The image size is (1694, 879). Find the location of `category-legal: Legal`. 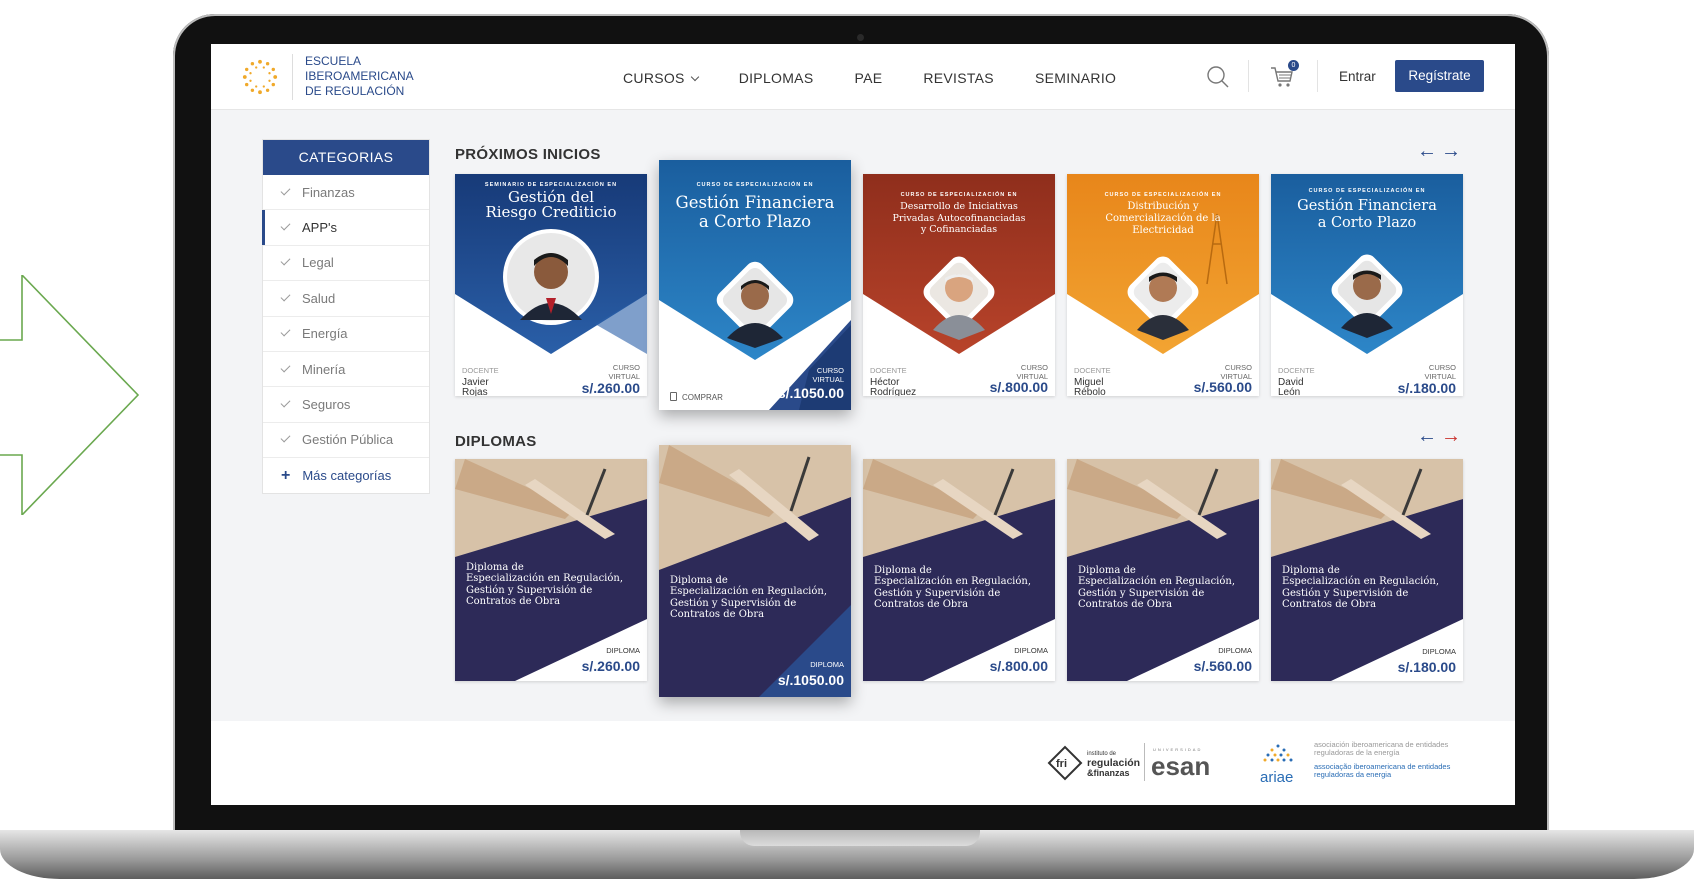

category-legal: Legal is located at coordinates (346, 264).